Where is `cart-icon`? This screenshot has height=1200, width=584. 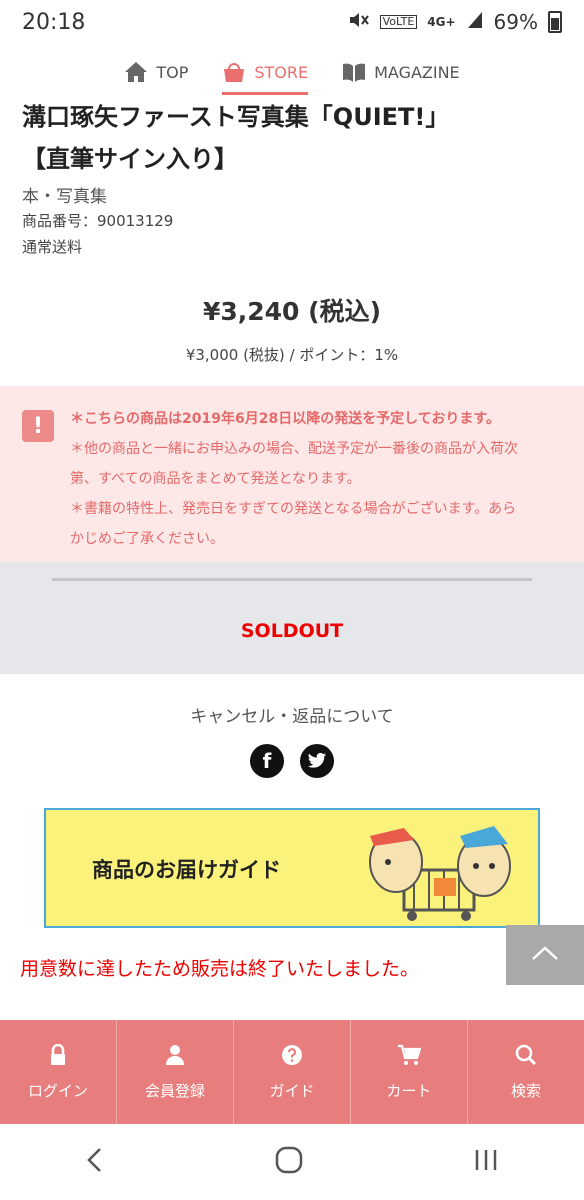
cart-icon is located at coordinates (409, 1057).